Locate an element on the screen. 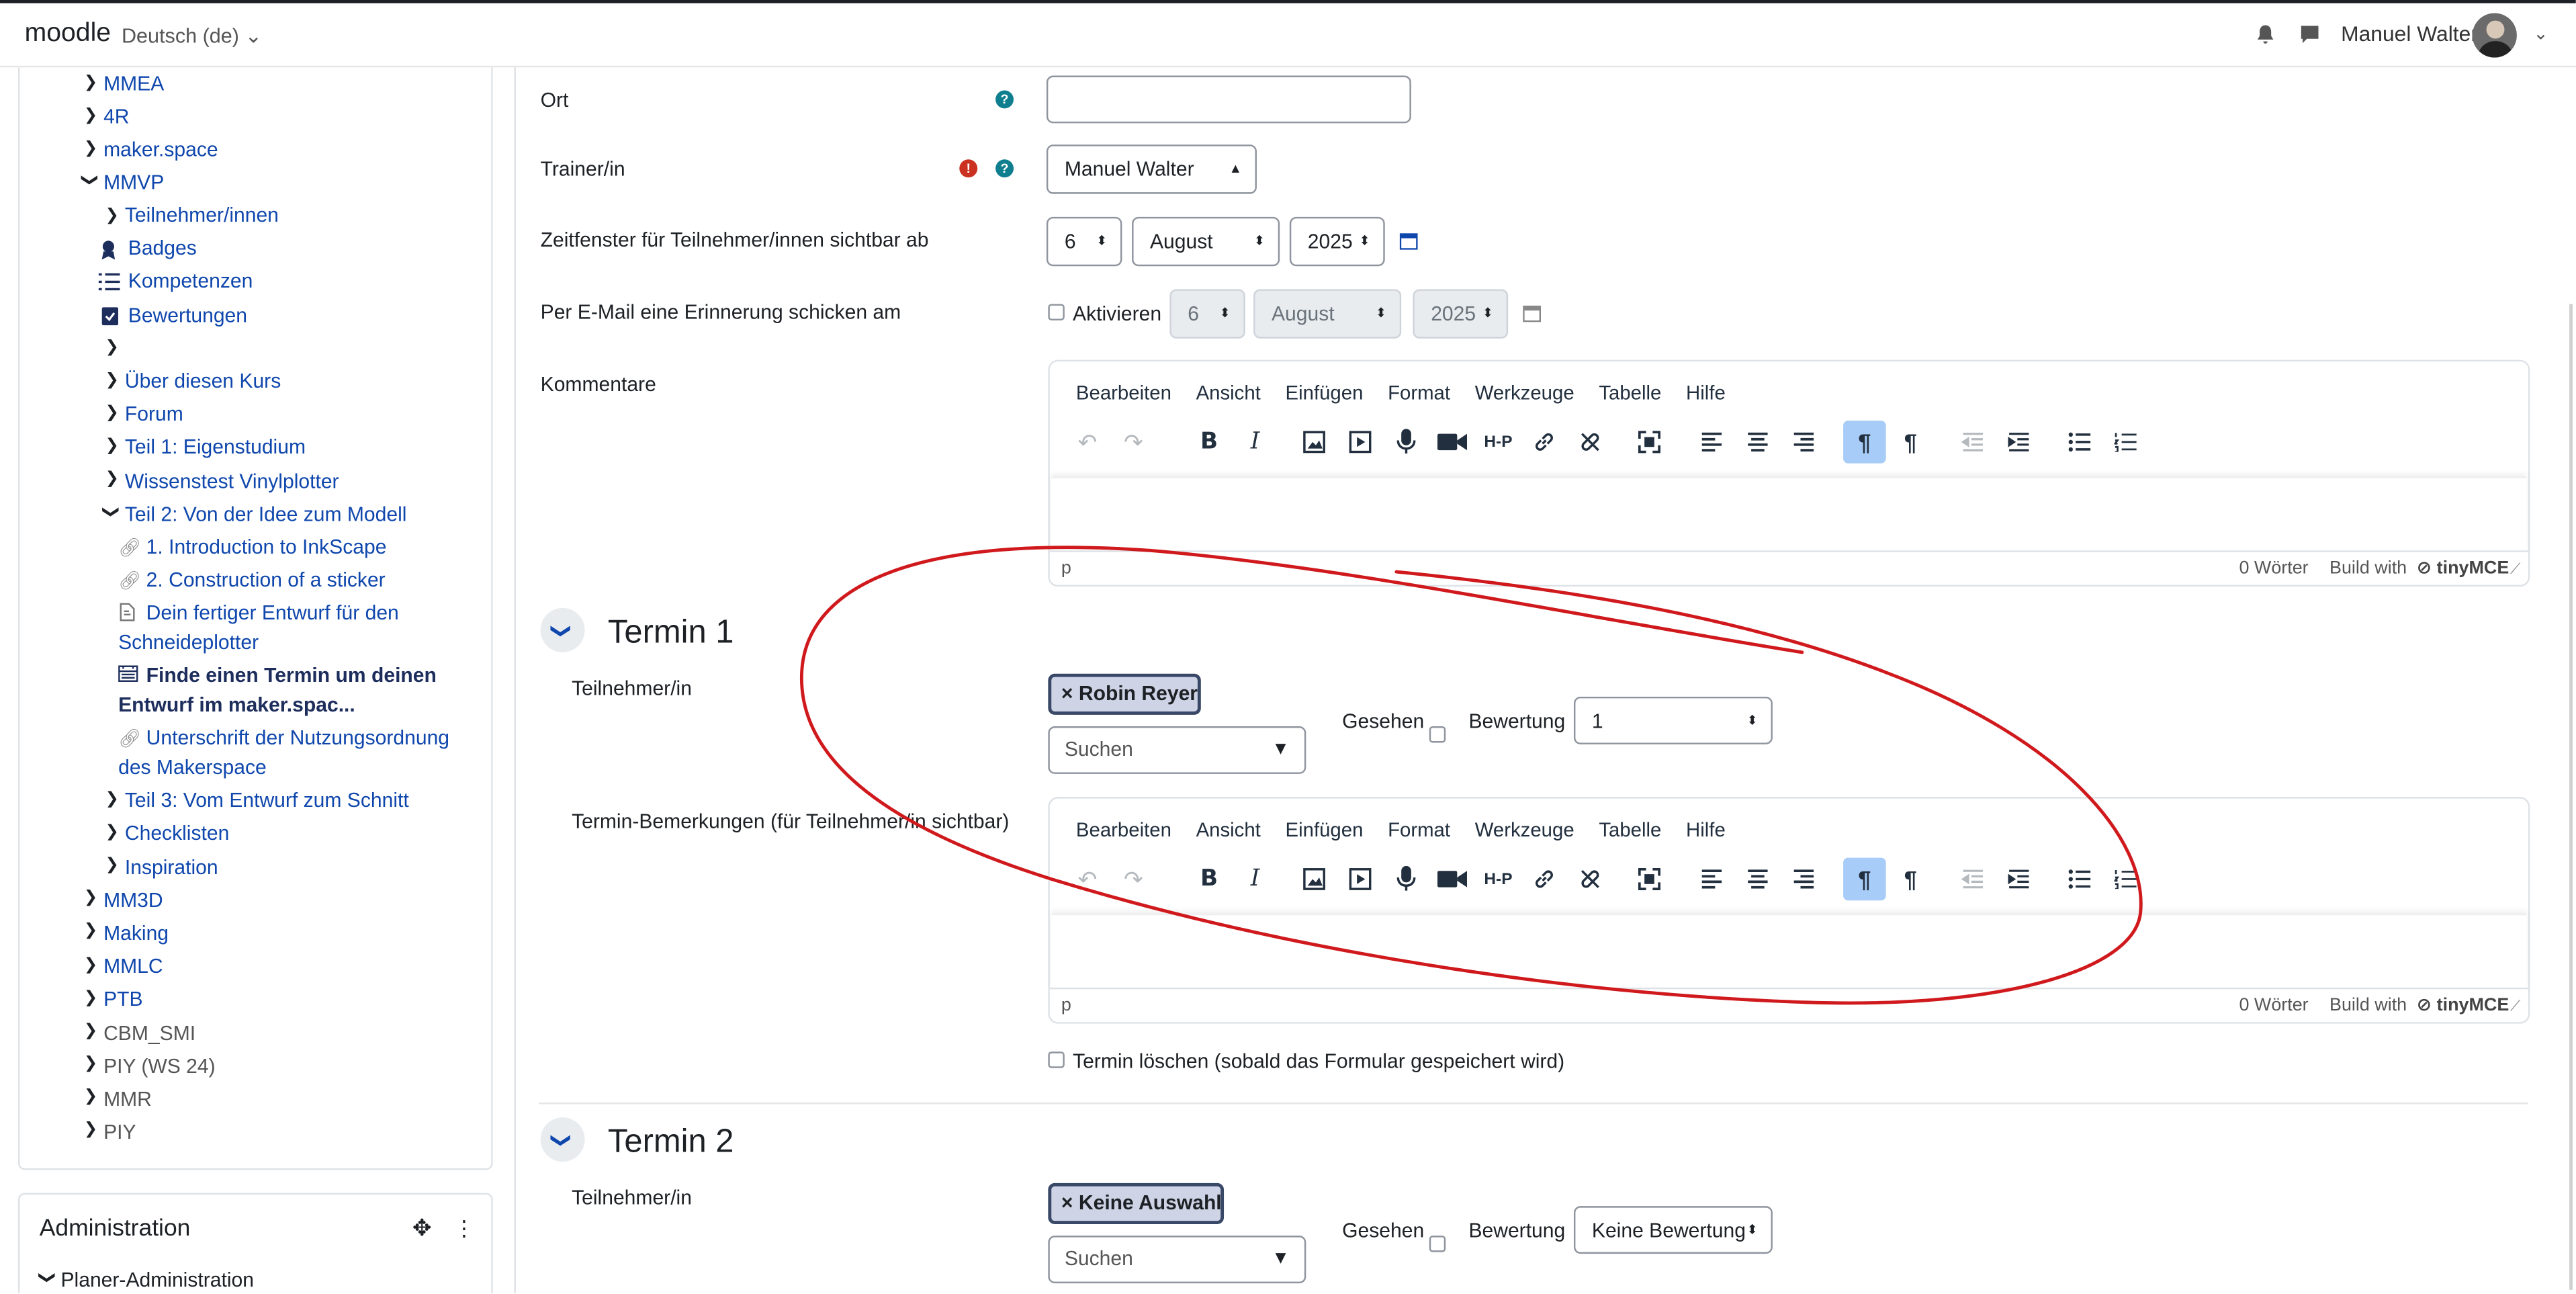  help-icon: ? is located at coordinates (1004, 168).